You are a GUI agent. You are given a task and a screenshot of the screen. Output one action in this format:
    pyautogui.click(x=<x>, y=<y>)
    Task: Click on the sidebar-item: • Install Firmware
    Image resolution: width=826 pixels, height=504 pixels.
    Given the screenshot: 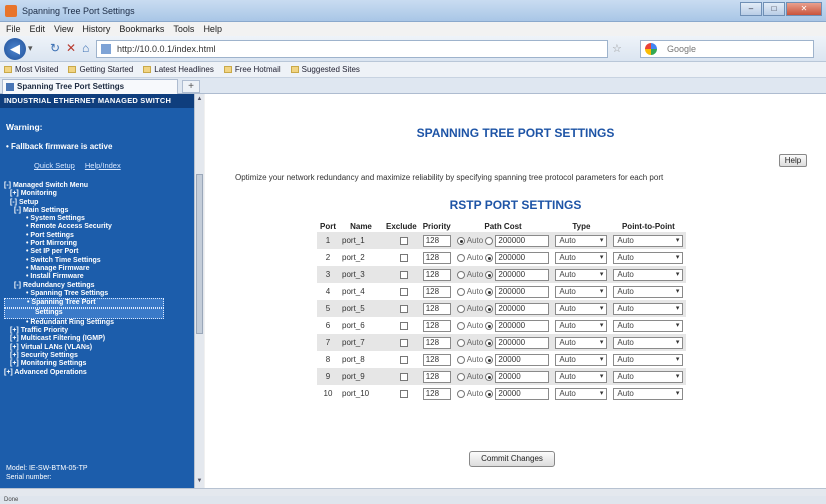 What is the action you would take?
    pyautogui.click(x=99, y=277)
    